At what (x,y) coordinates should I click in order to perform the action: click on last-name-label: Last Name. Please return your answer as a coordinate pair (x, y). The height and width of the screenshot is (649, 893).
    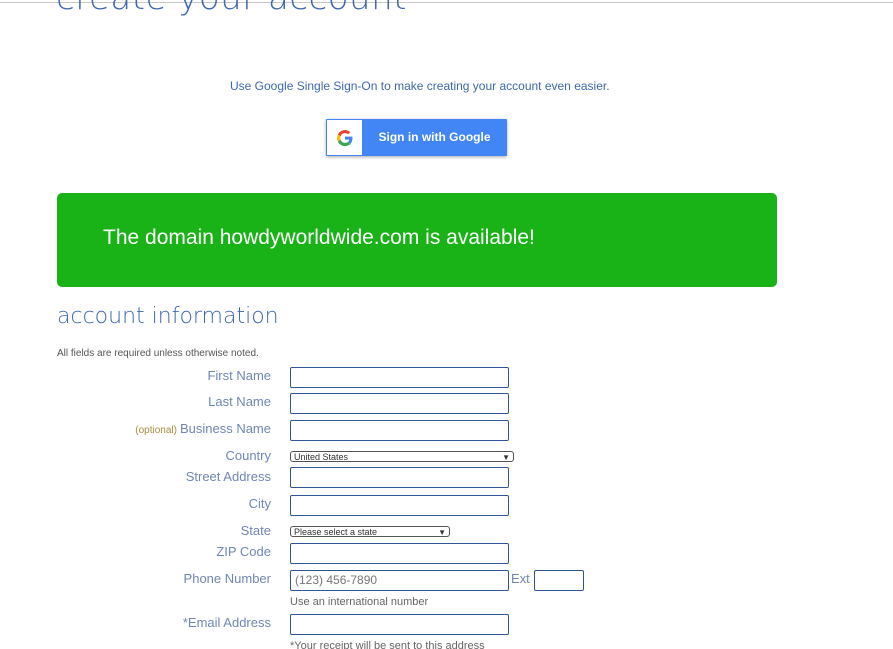
    Looking at the image, I should click on (239, 401).